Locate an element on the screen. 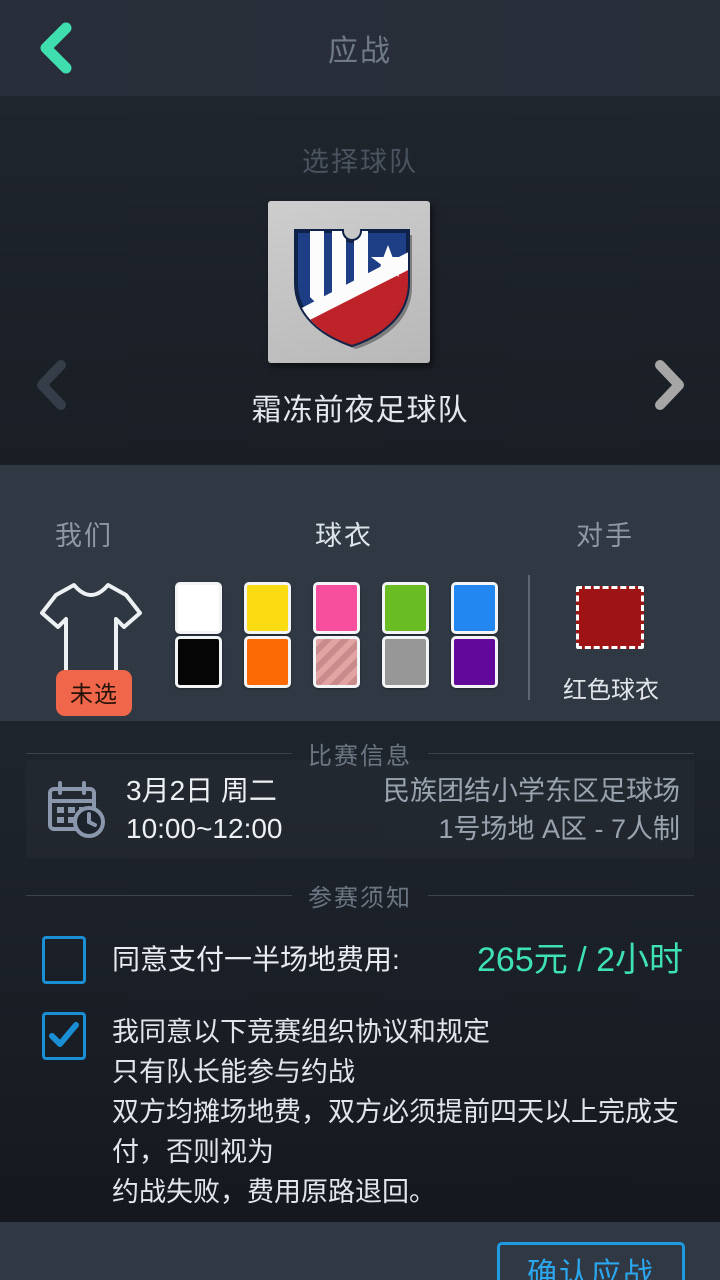 Image resolution: width=720 pixels, height=1280 pixels. check-icon is located at coordinates (64, 1036).